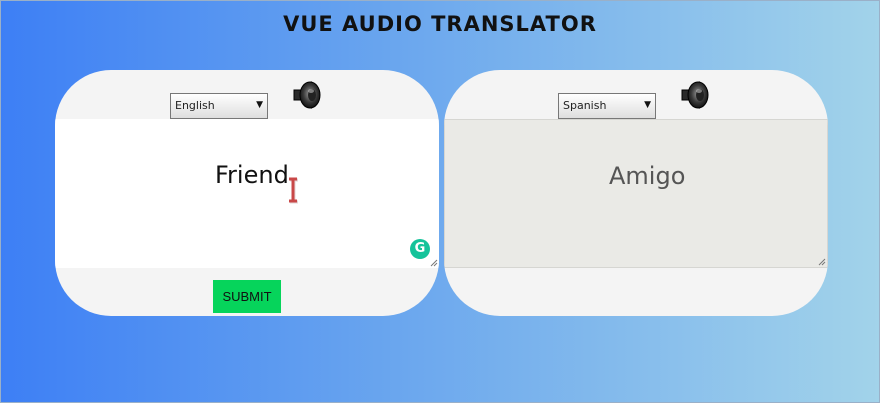 This screenshot has width=880, height=403. Describe the element at coordinates (420, 249) in the screenshot. I see `grammarly-icon: G` at that location.